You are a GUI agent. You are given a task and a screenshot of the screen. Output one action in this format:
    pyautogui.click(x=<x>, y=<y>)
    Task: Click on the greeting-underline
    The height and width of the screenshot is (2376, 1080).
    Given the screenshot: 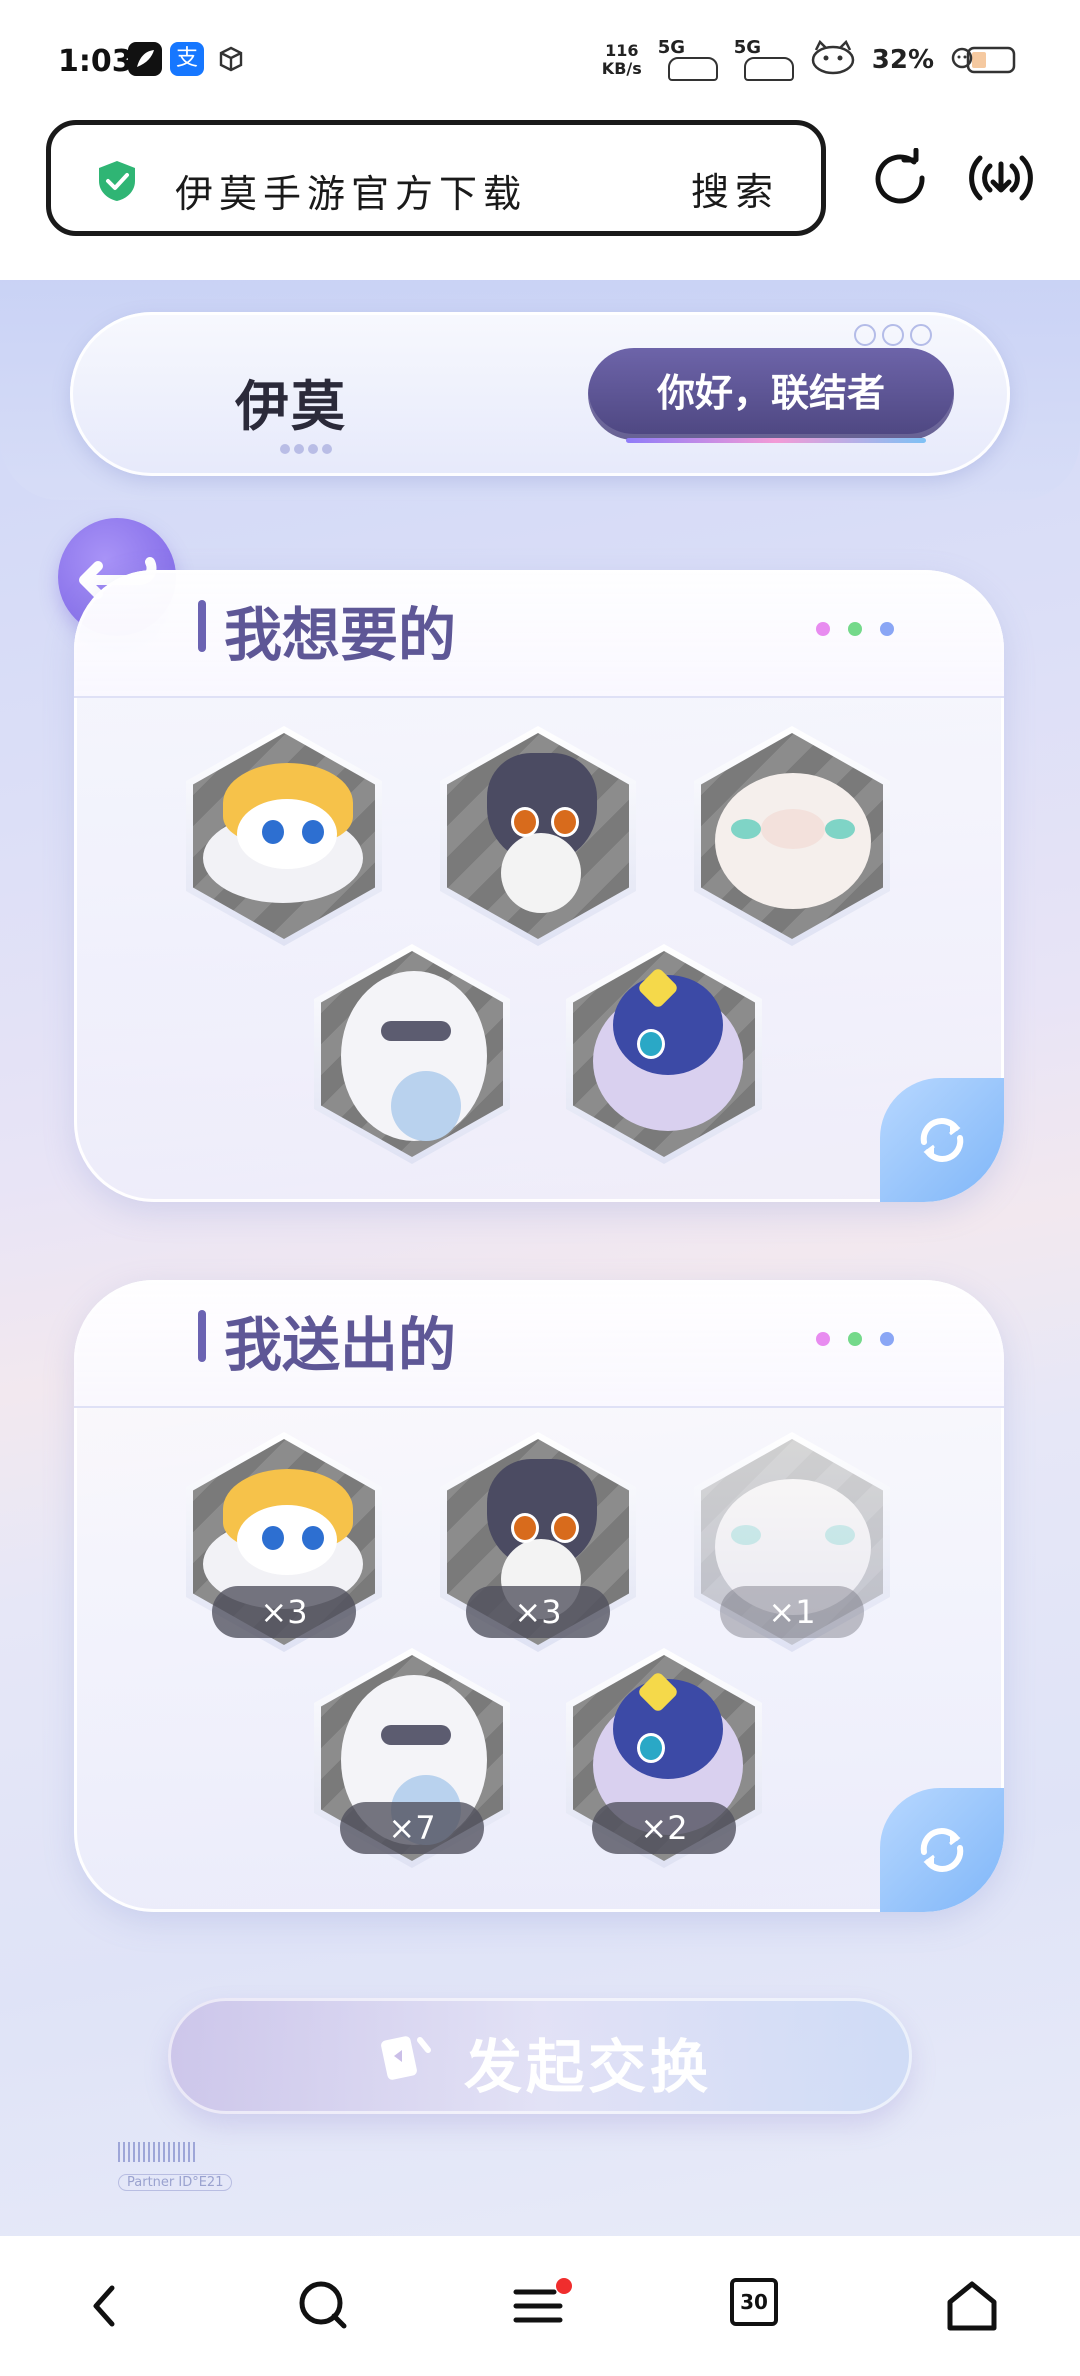 What is the action you would take?
    pyautogui.click(x=776, y=440)
    